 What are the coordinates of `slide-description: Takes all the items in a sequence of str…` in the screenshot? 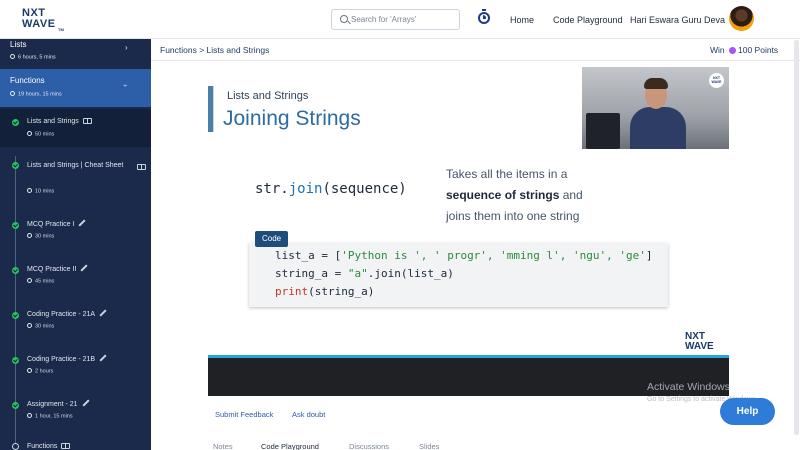 It's located at (514, 195).